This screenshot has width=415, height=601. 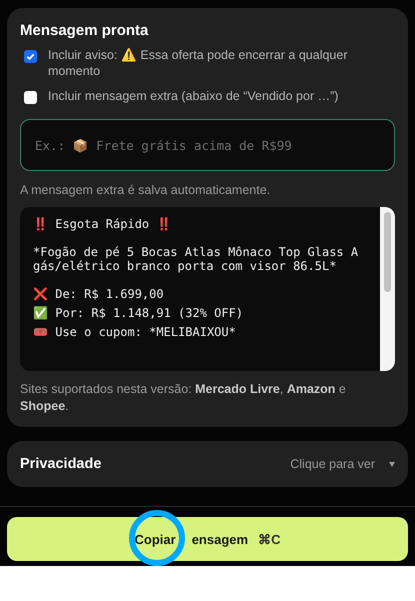 I want to click on extra-message-input: Ex.: 📦 Frete grátis acima de R$99, so click(x=207, y=145).